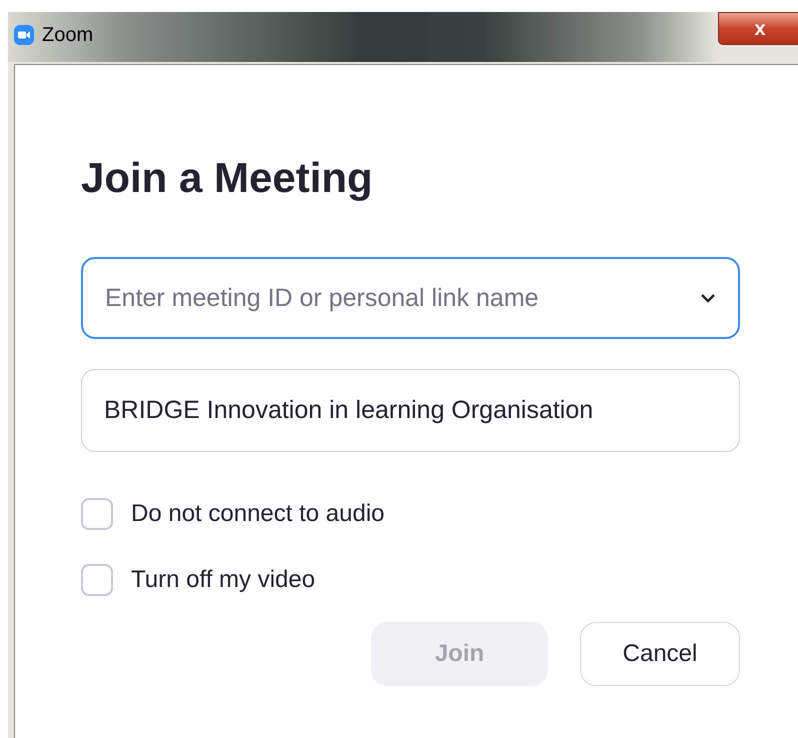 This screenshot has width=798, height=738. Describe the element at coordinates (708, 298) in the screenshot. I see `chevron-down-icon` at that location.